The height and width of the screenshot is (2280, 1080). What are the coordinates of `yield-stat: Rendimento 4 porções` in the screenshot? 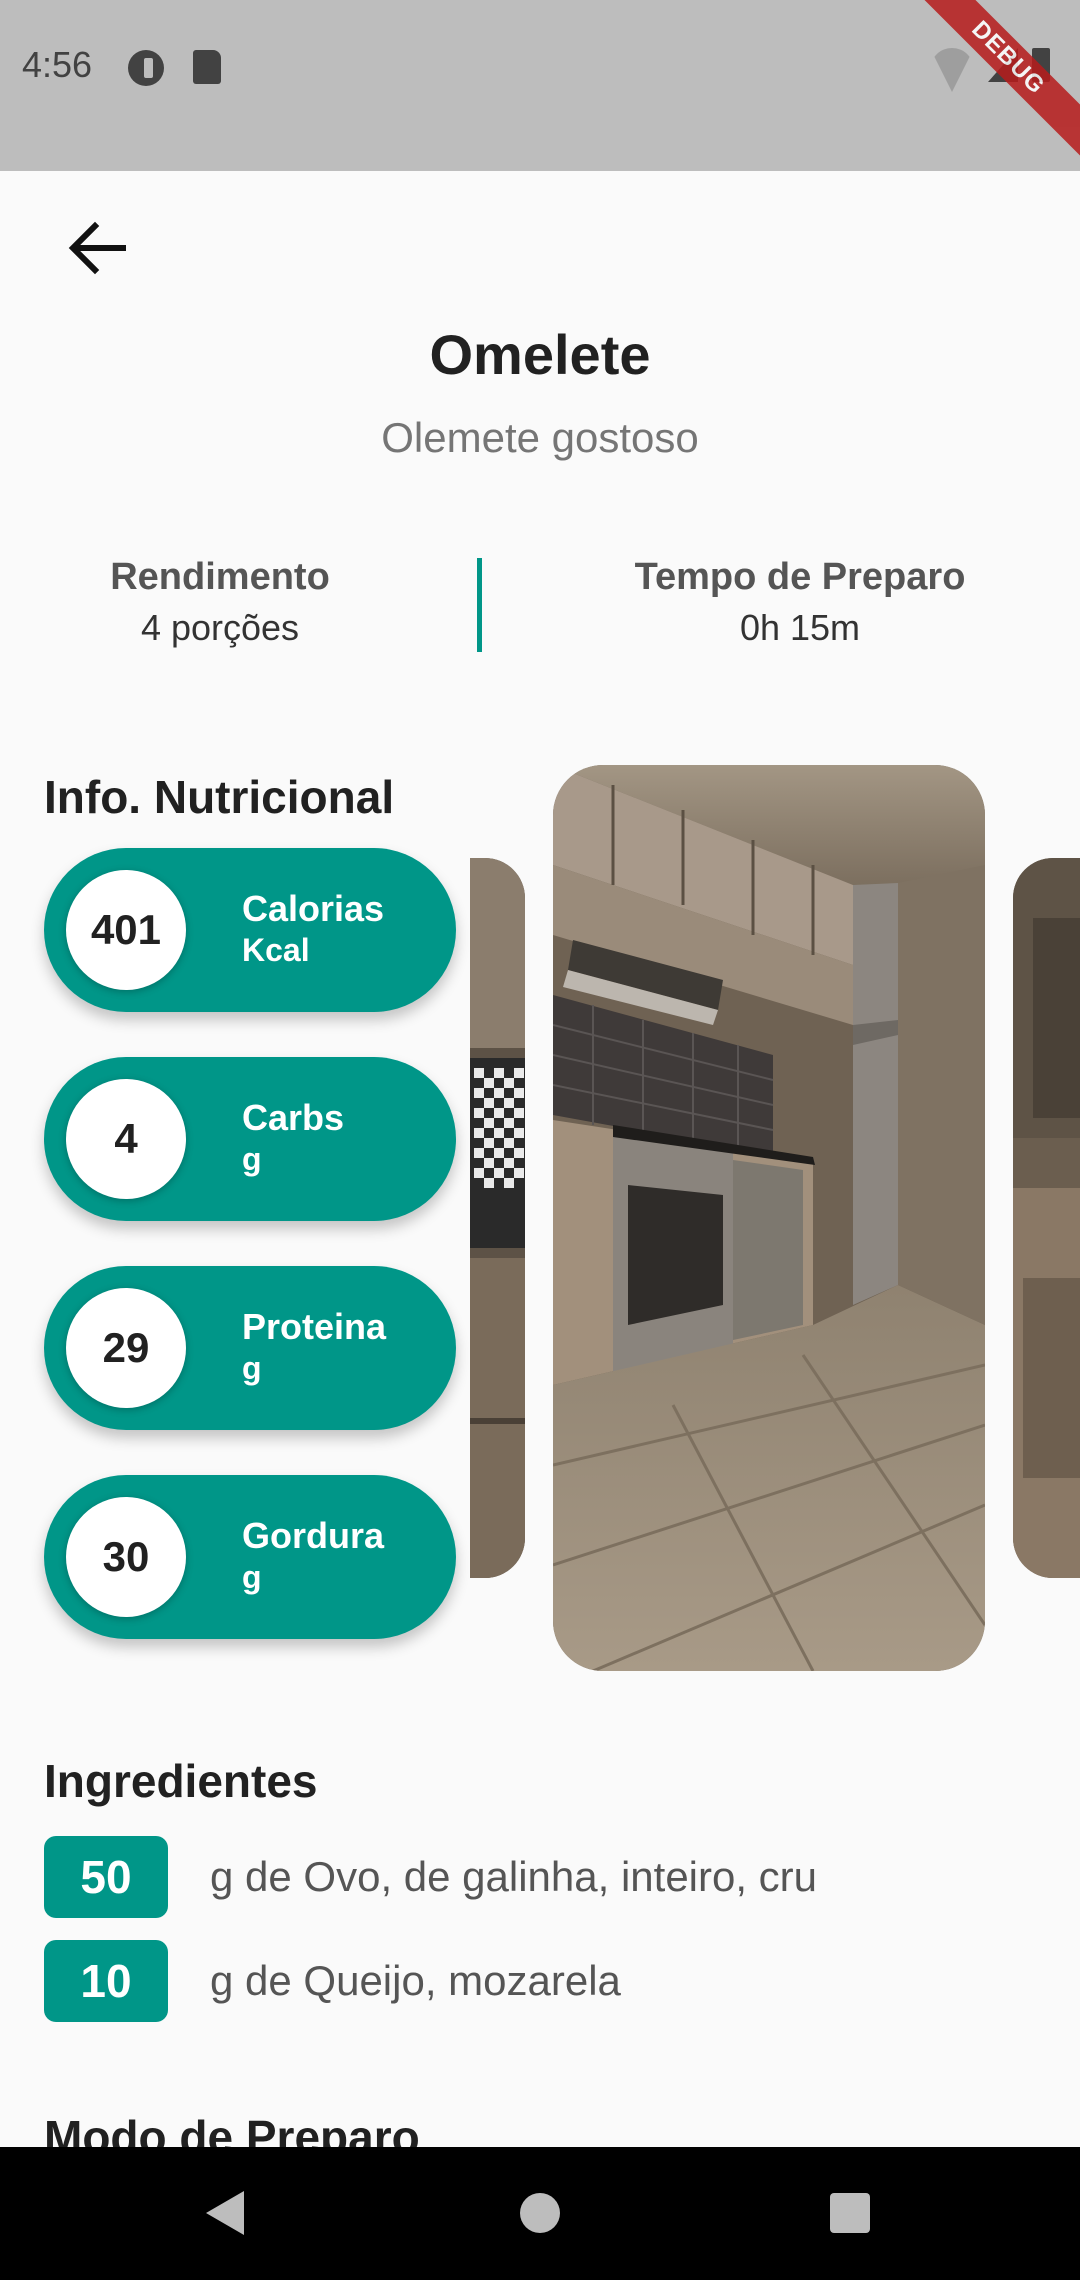 It's located at (220, 602).